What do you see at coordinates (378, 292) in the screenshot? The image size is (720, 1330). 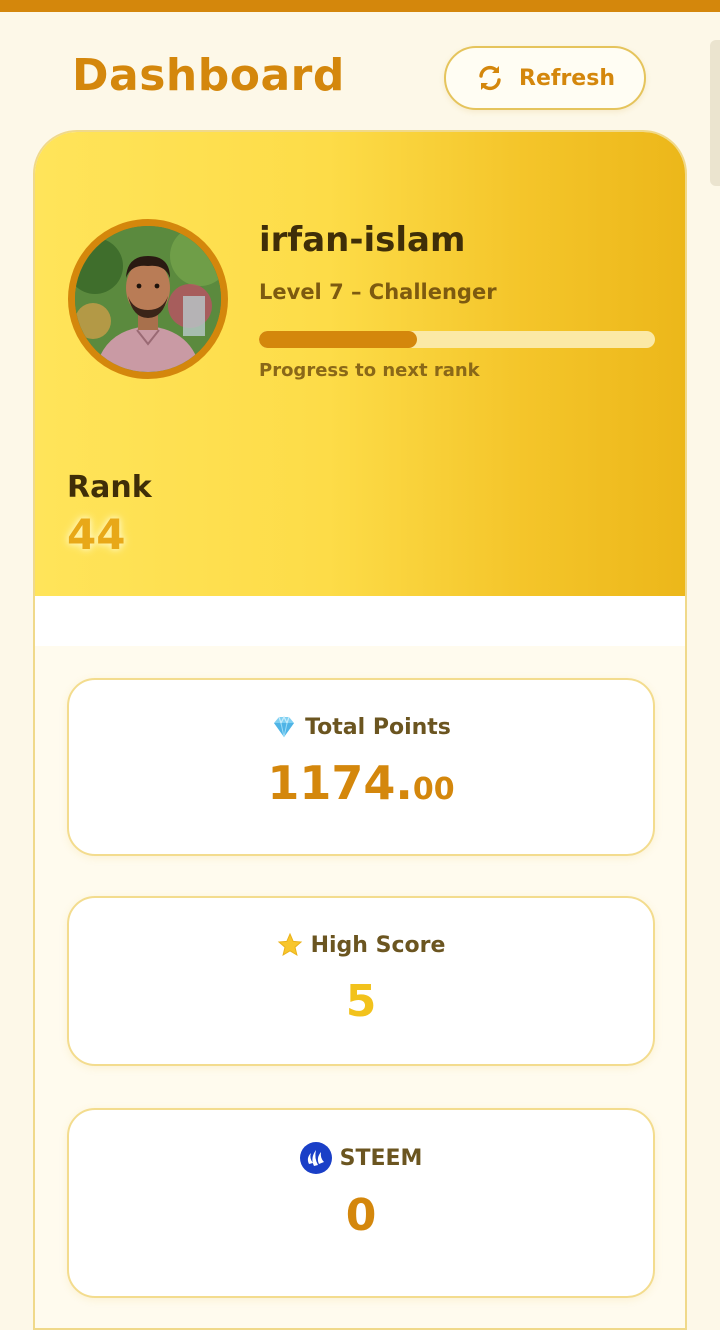 I see `level-label: Level 7 – Challenger` at bounding box center [378, 292].